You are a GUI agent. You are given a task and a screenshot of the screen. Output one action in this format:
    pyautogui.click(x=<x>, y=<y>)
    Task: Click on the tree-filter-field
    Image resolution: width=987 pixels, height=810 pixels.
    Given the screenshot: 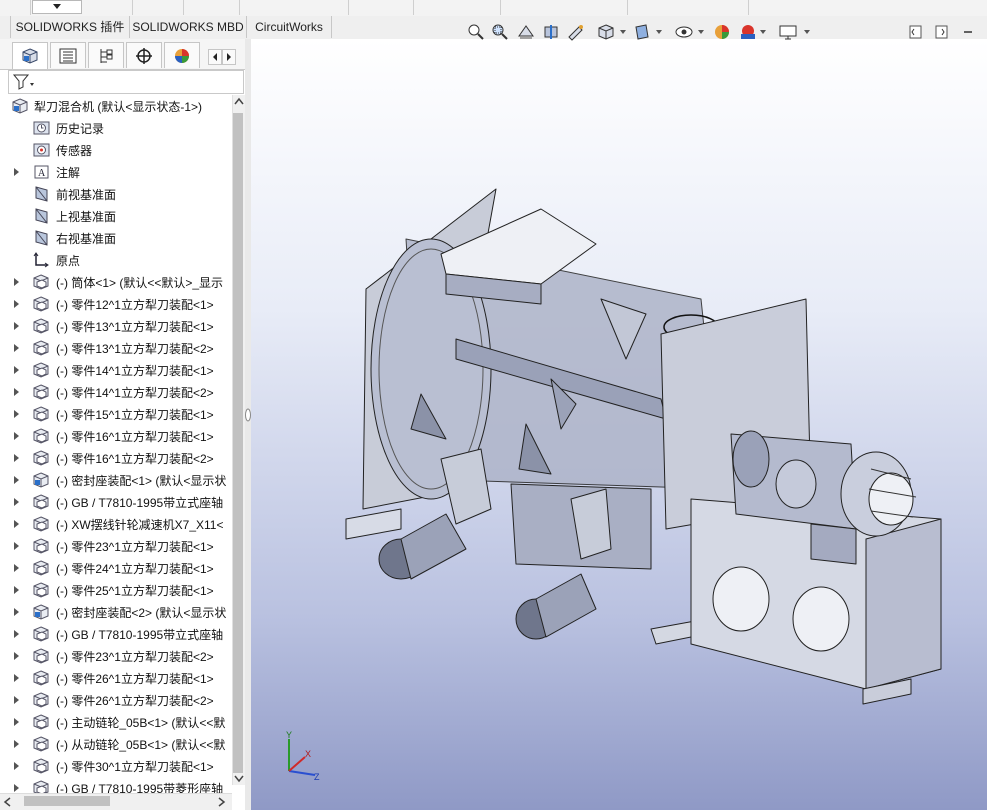 What is the action you would take?
    pyautogui.click(x=126, y=82)
    